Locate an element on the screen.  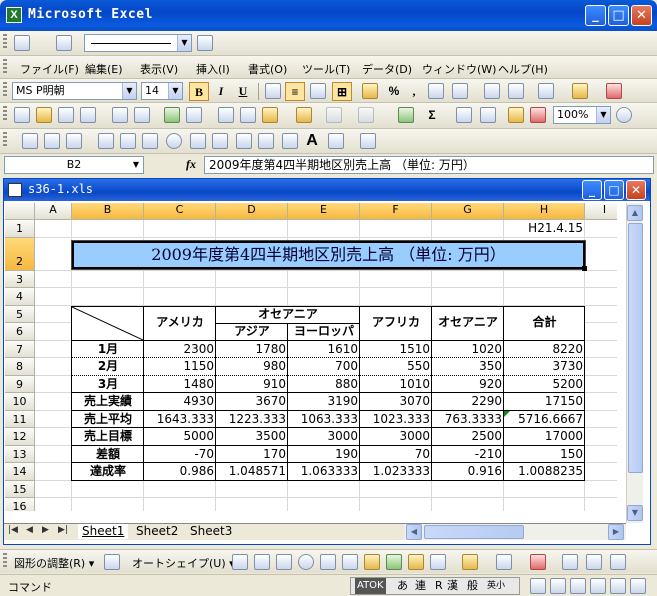
table-cell: 0.986 is located at coordinates (180, 471).